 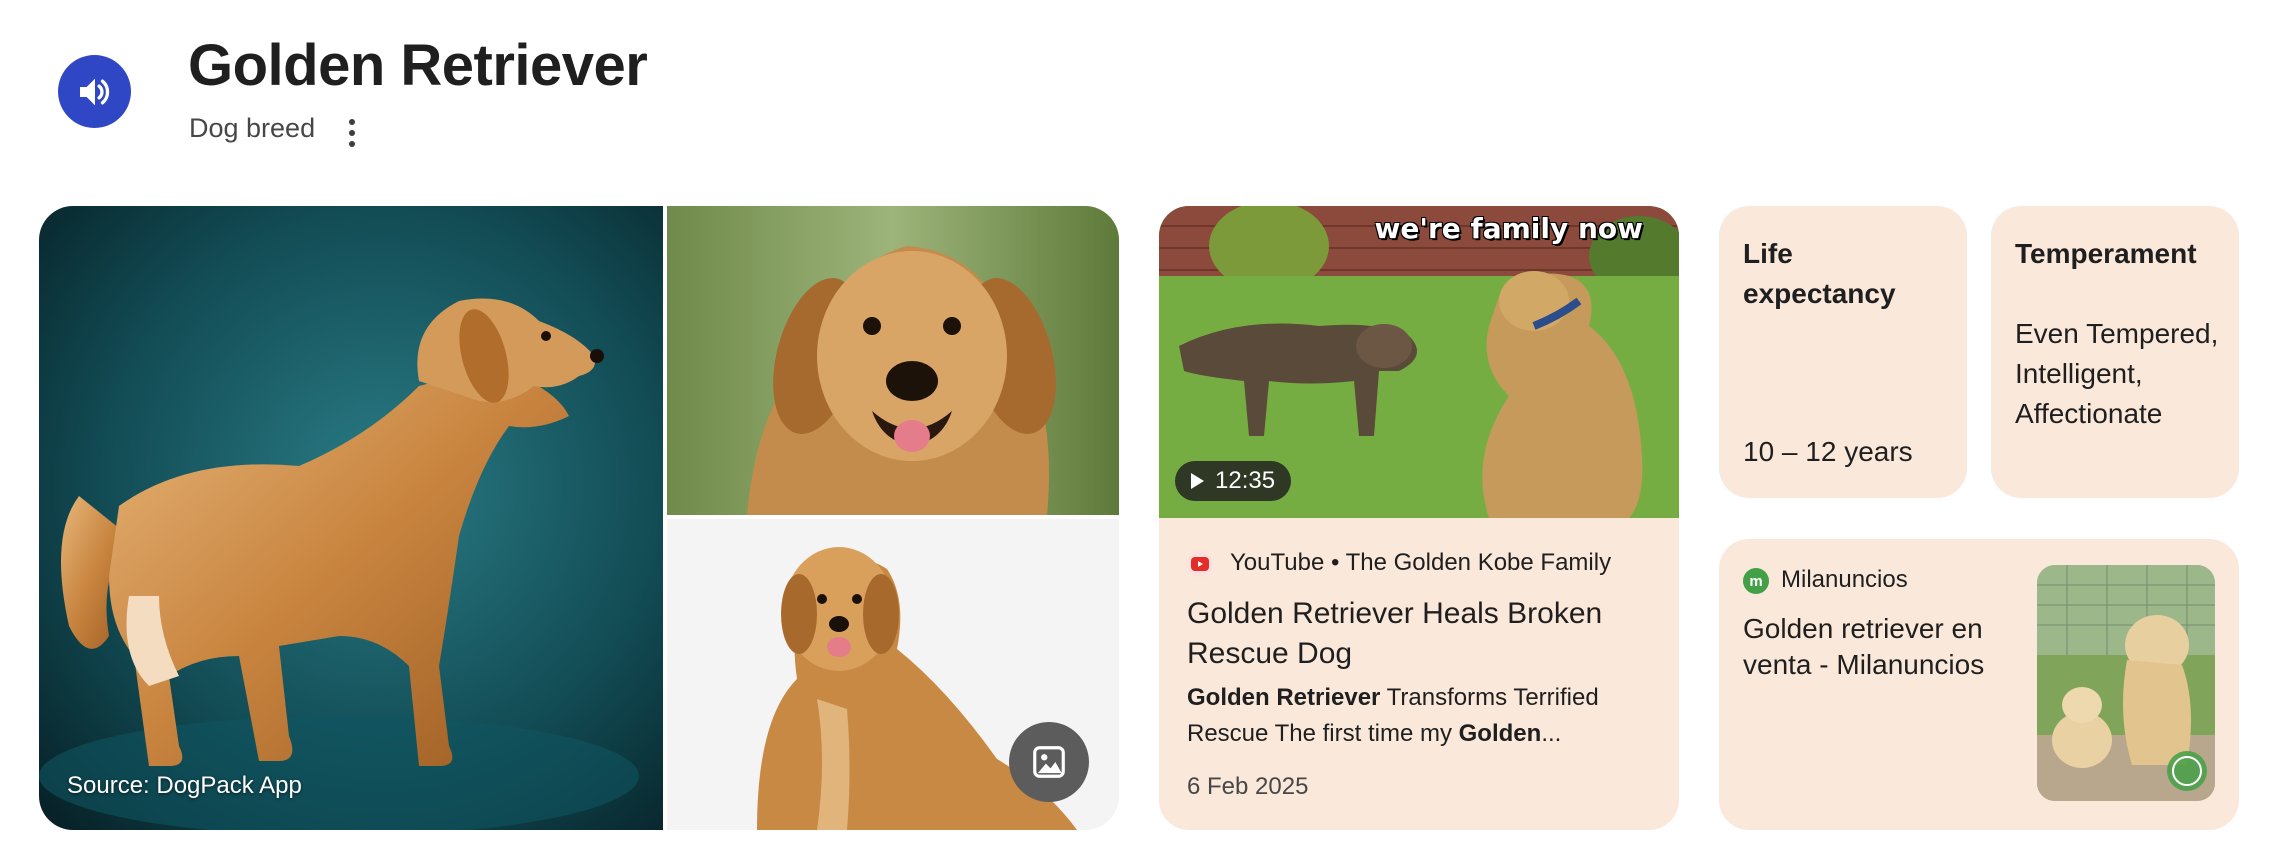 What do you see at coordinates (1844, 579) in the screenshot?
I see `listing-source: Milanuncios` at bounding box center [1844, 579].